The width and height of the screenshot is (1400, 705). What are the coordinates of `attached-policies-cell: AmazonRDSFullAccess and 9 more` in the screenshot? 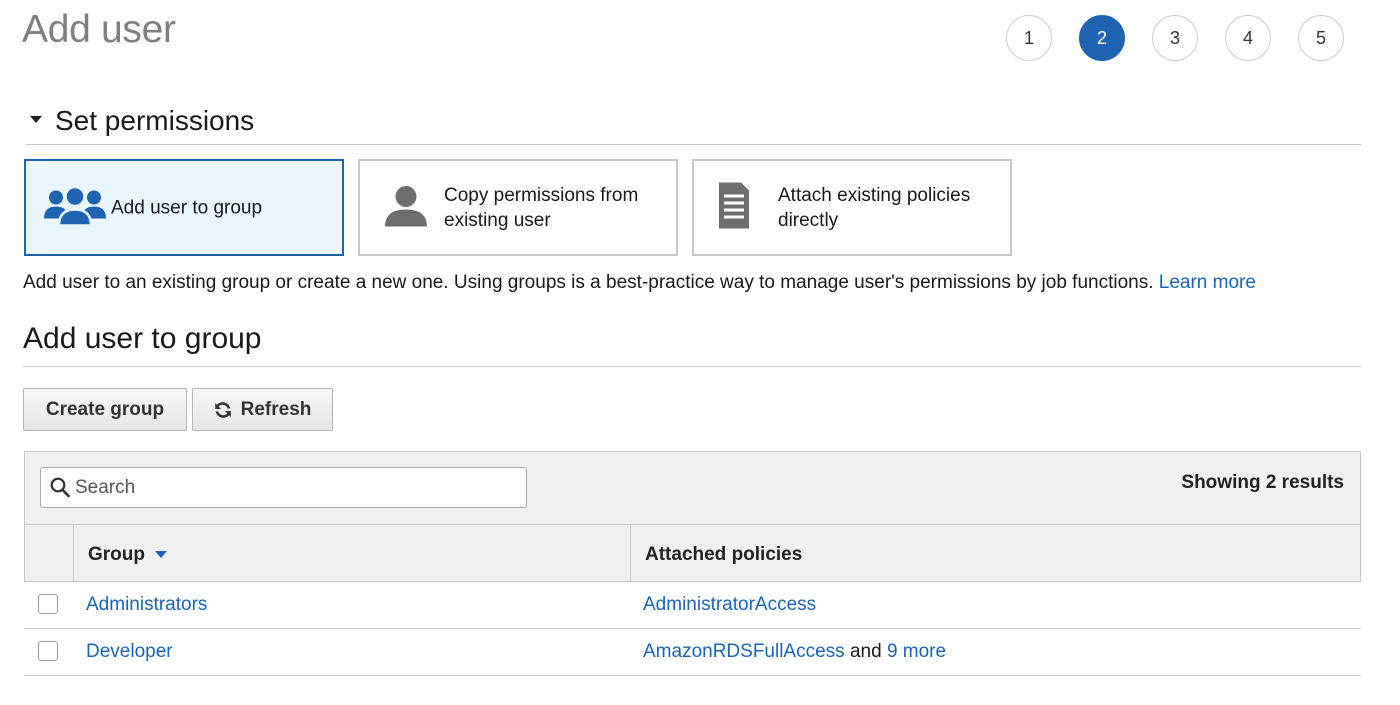 It's located at (794, 652).